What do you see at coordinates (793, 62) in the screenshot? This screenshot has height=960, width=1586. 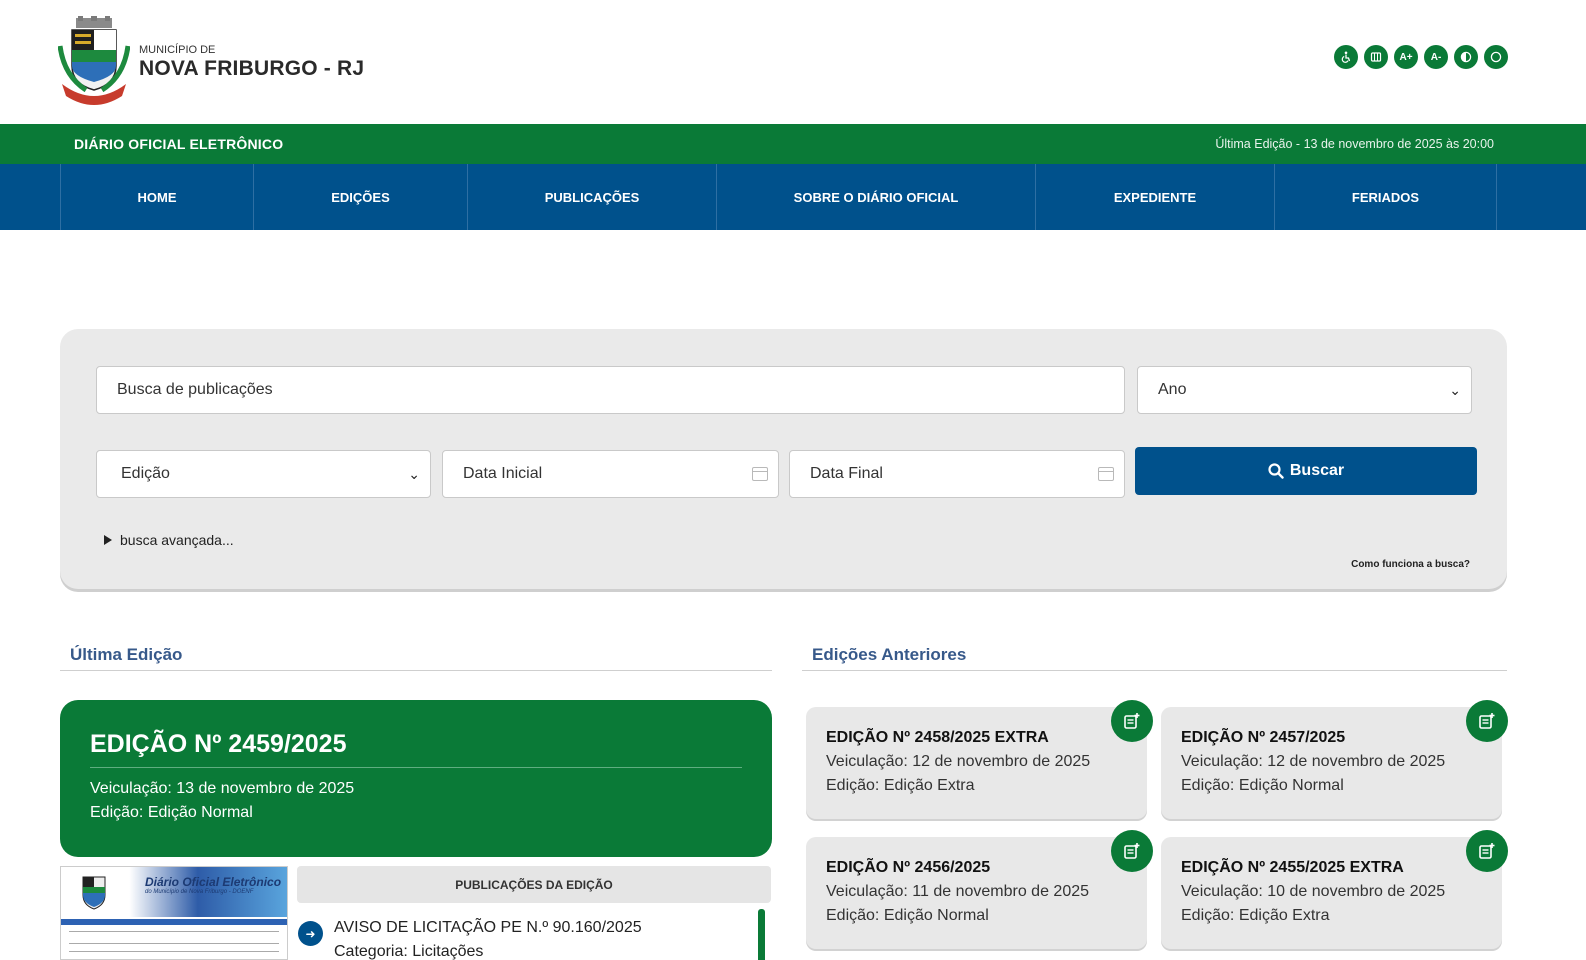 I see `site-header: MUNICÍPIO DE NOVA FRIBURGO - RJ A+ A-` at bounding box center [793, 62].